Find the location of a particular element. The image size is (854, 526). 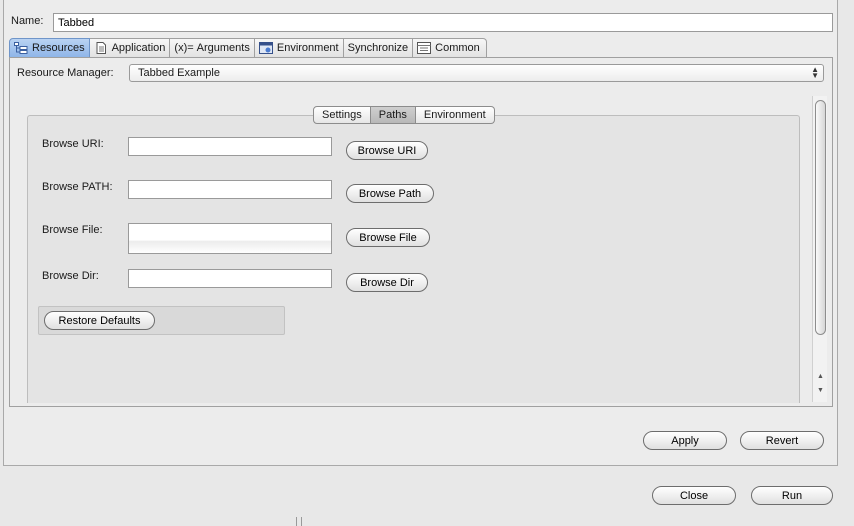

inner-tab-strip: Settings Paths Environment is located at coordinates (404, 115).